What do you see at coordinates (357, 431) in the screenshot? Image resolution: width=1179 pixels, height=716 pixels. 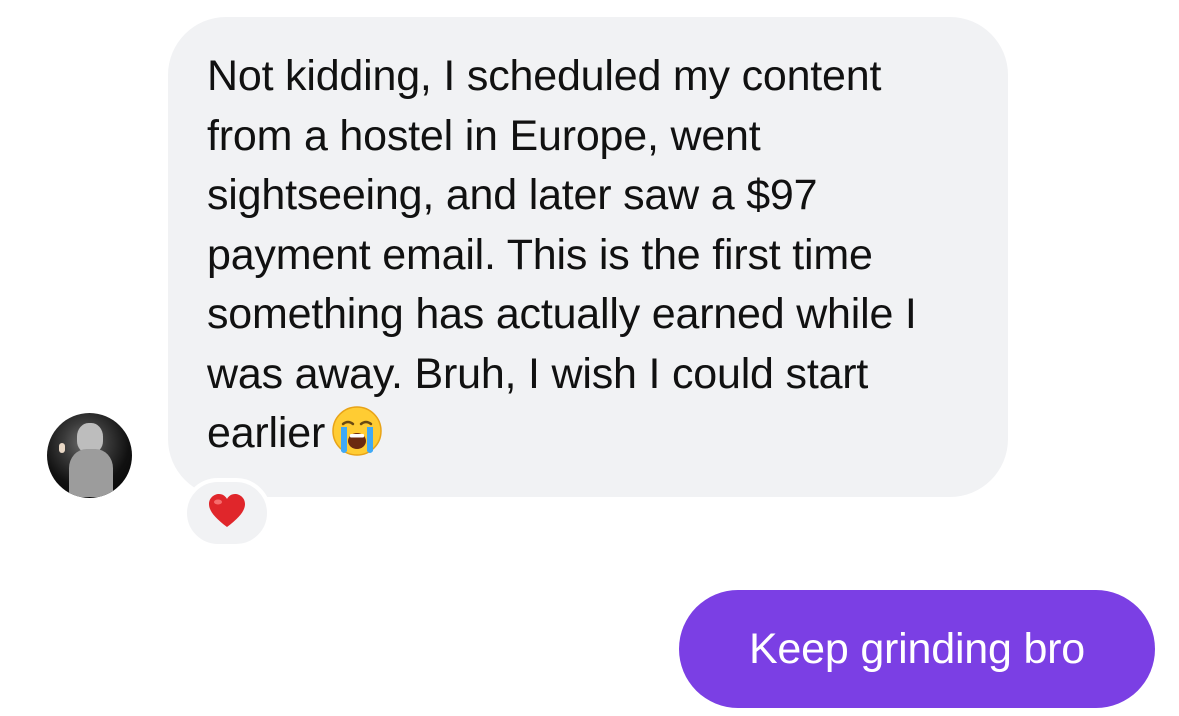 I see `loudly-crying-face-icon` at bounding box center [357, 431].